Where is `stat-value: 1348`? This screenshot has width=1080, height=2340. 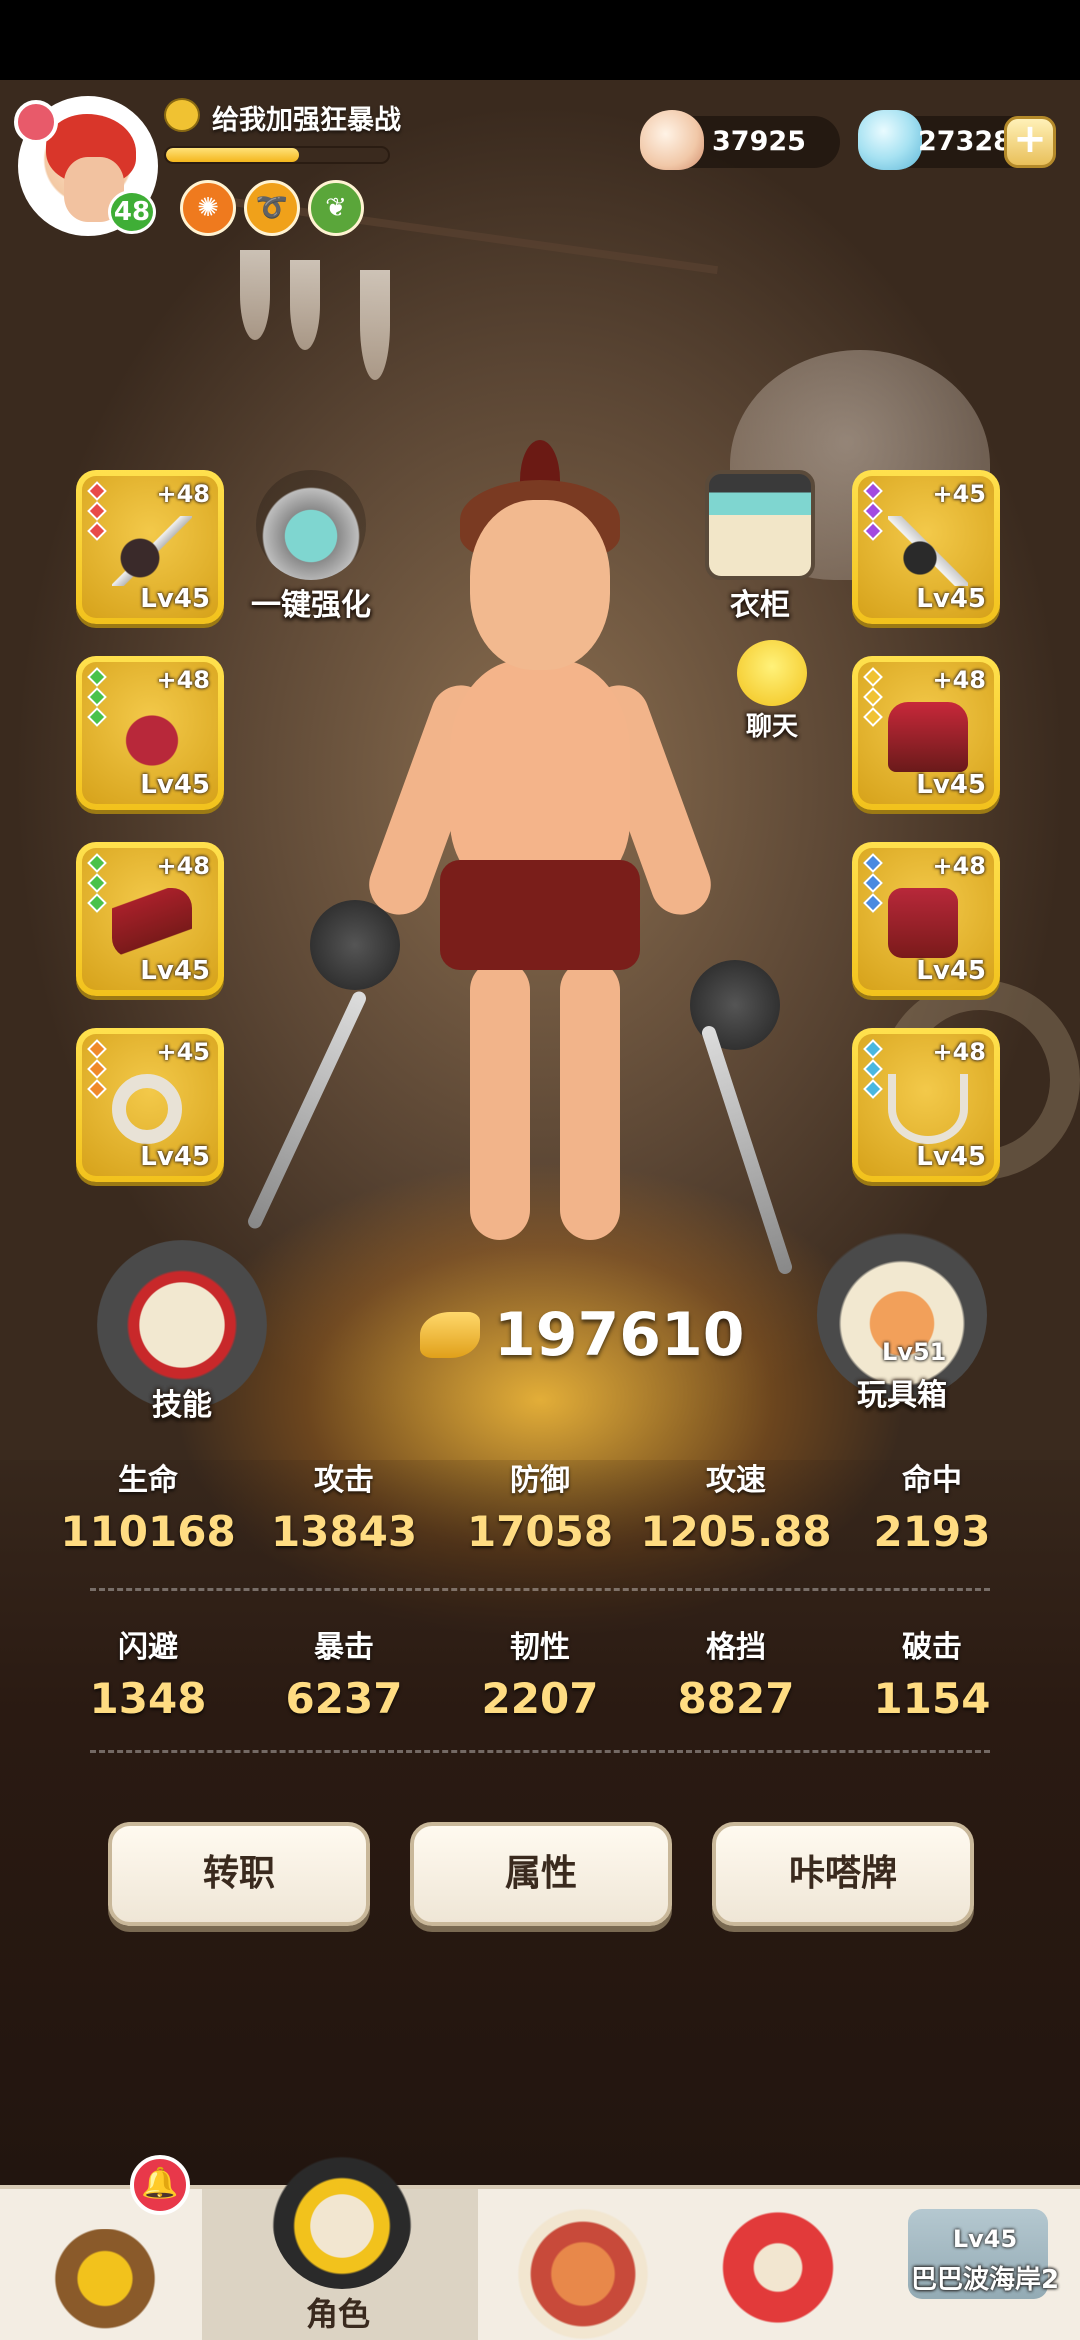 stat-value: 1348 is located at coordinates (148, 1698).